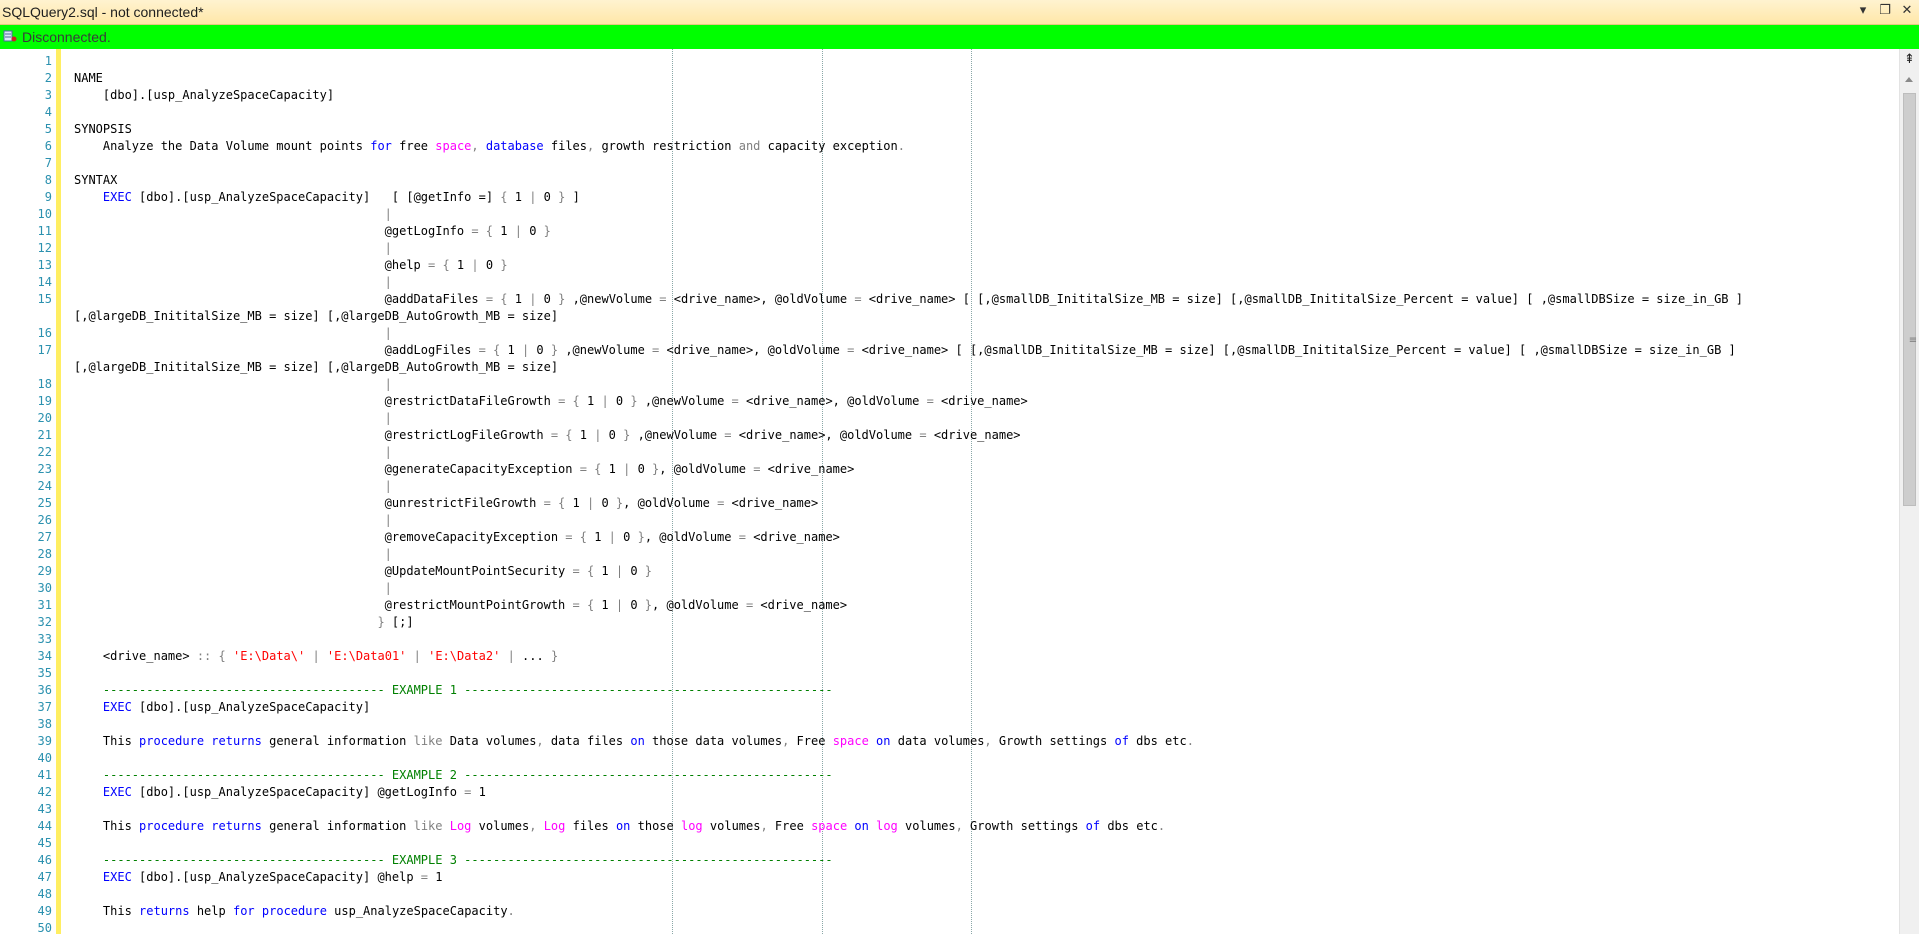  I want to click on code-token: Growth settings, so click(1024, 826).